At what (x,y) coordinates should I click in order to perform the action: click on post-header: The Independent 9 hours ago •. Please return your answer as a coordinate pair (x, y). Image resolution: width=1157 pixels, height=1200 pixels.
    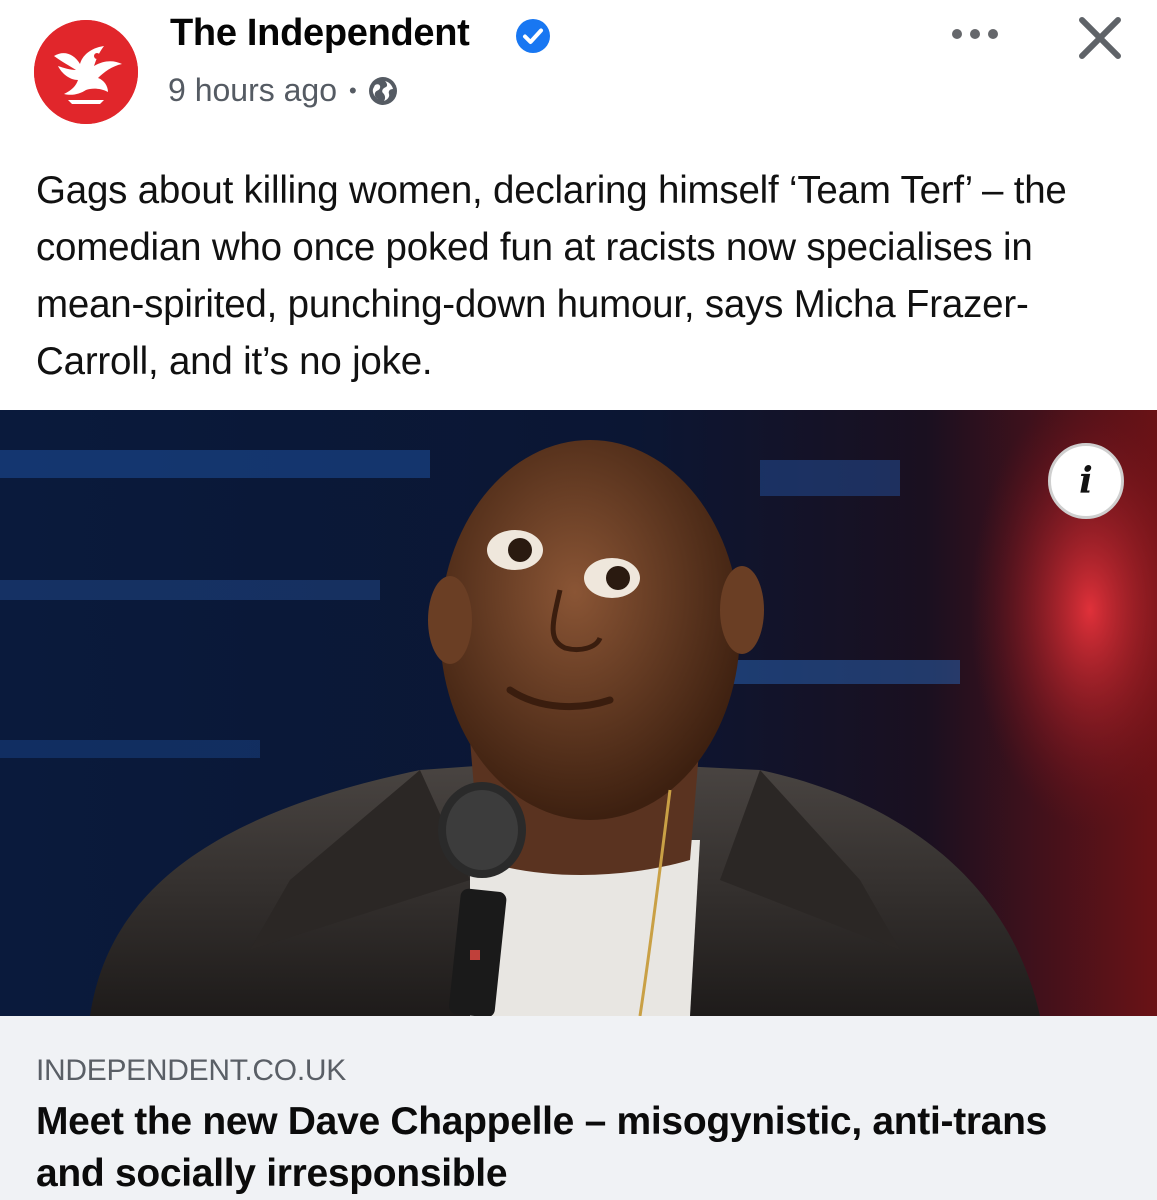
    Looking at the image, I should click on (578, 75).